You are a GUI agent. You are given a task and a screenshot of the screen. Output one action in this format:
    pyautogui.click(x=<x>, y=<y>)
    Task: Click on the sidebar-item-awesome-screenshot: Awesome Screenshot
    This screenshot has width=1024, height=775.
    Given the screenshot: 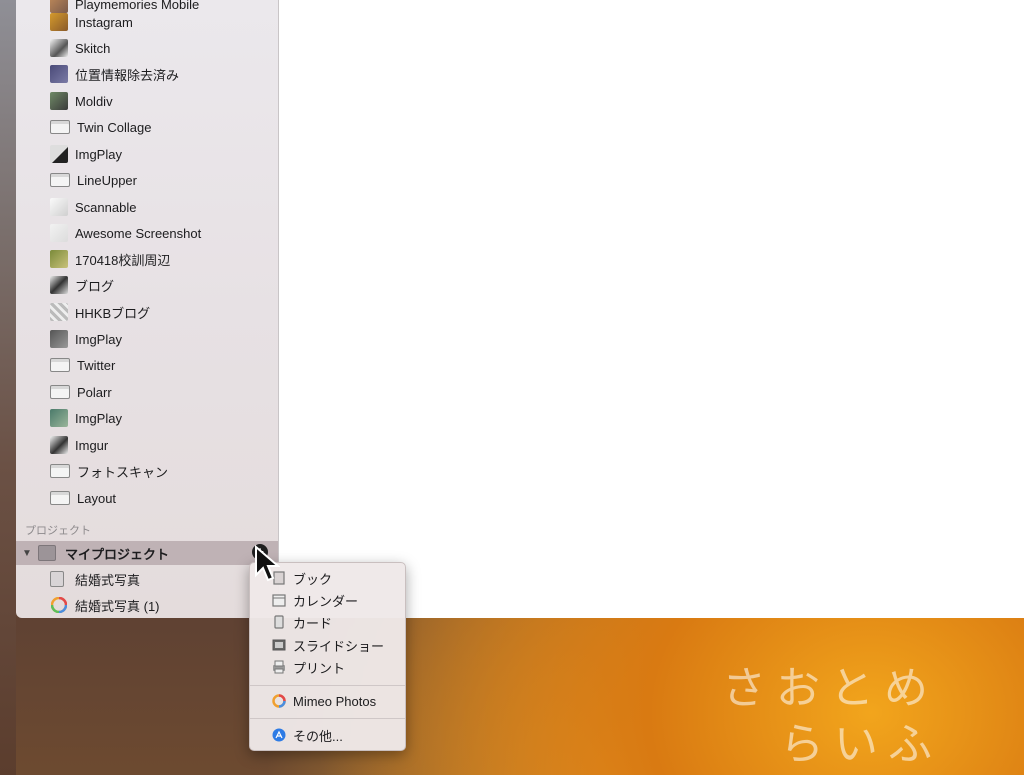 What is the action you would take?
    pyautogui.click(x=147, y=233)
    